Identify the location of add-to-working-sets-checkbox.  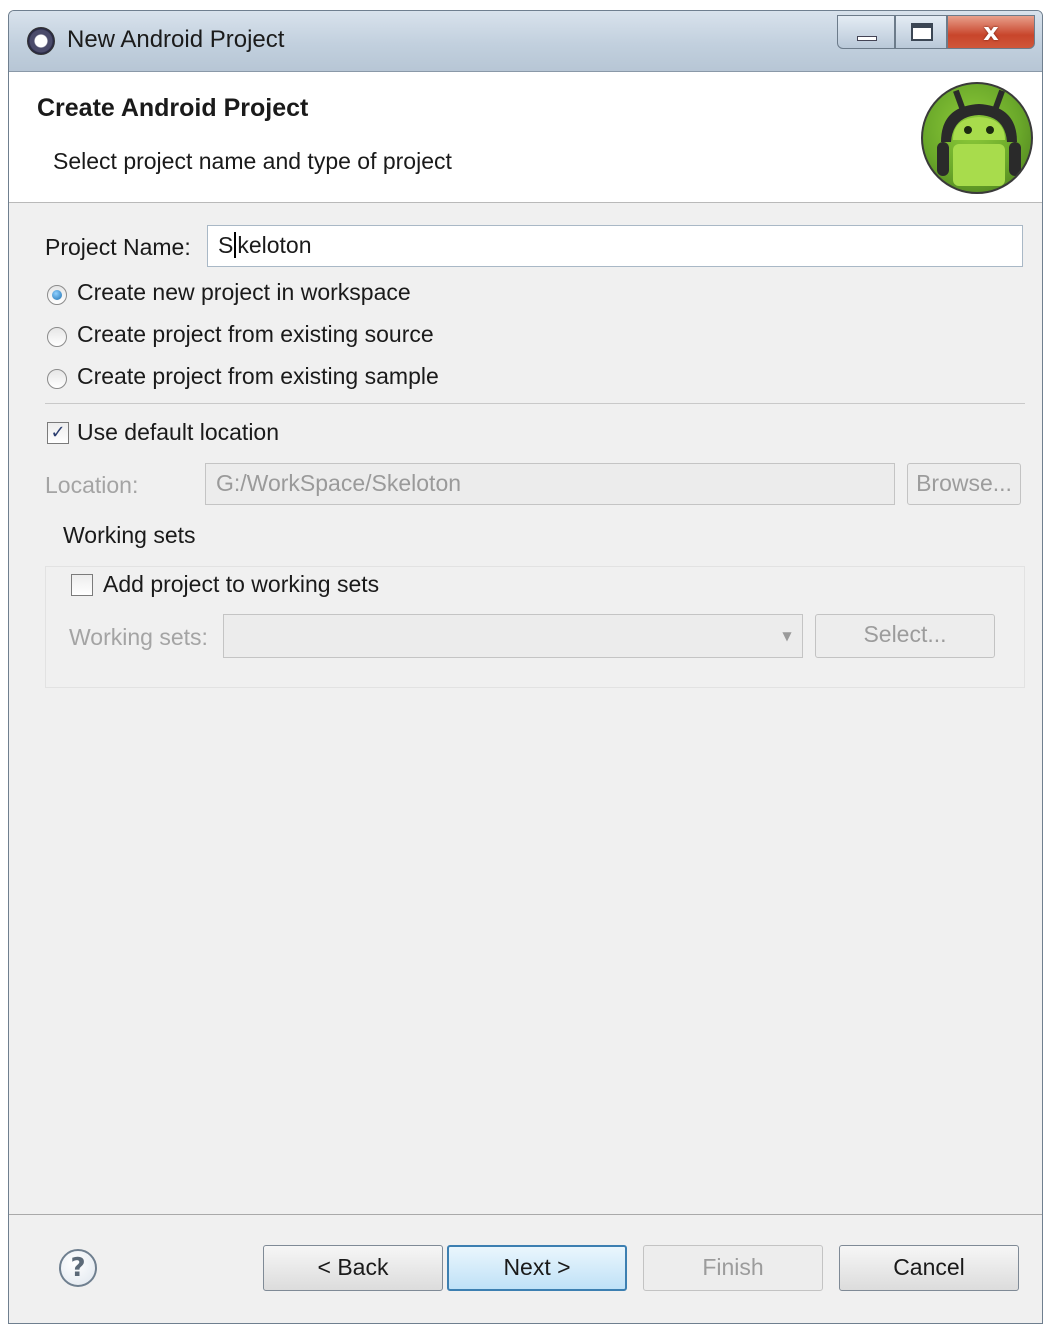
(82, 585).